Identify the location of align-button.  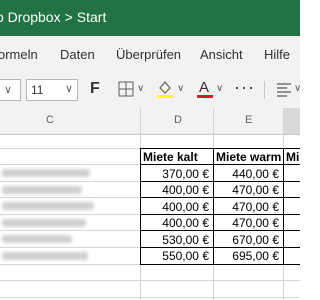
(284, 90).